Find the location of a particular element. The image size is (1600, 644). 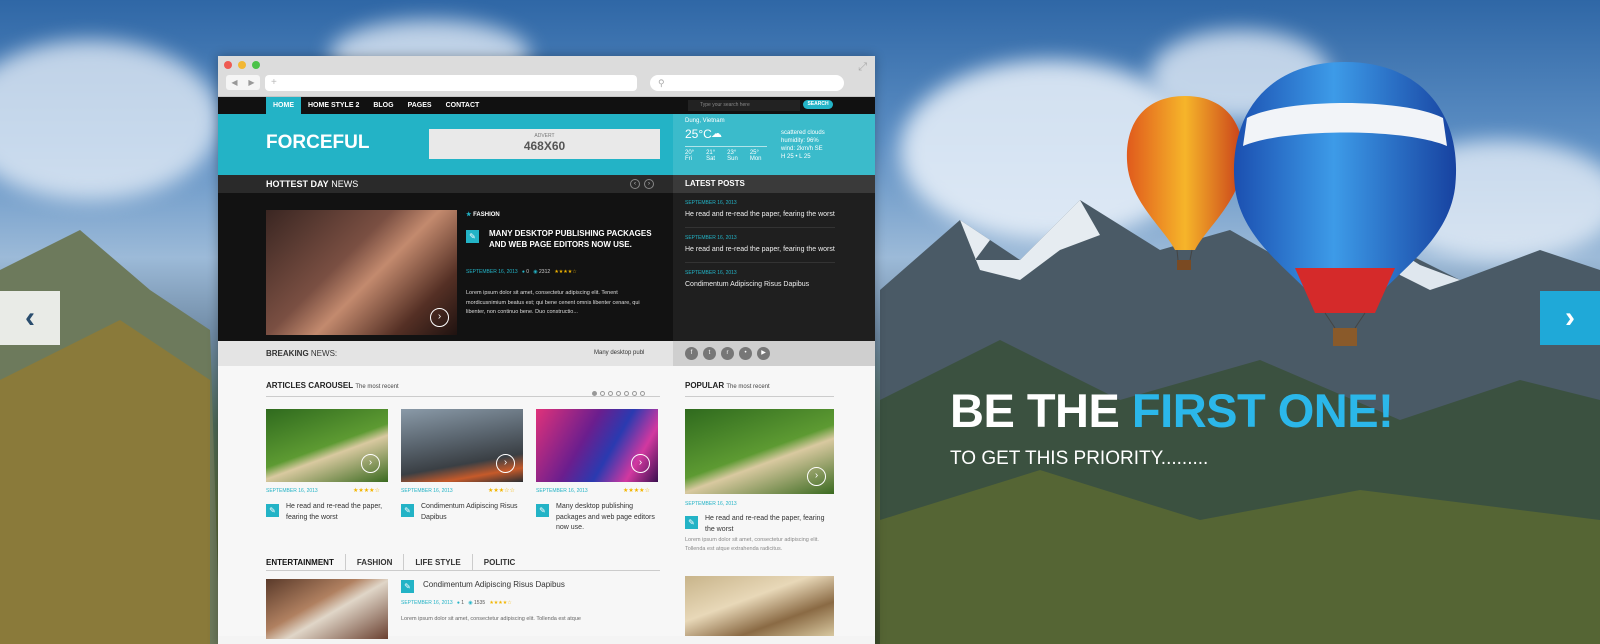

forecast-day: 20° Fri is located at coordinates (690, 156).